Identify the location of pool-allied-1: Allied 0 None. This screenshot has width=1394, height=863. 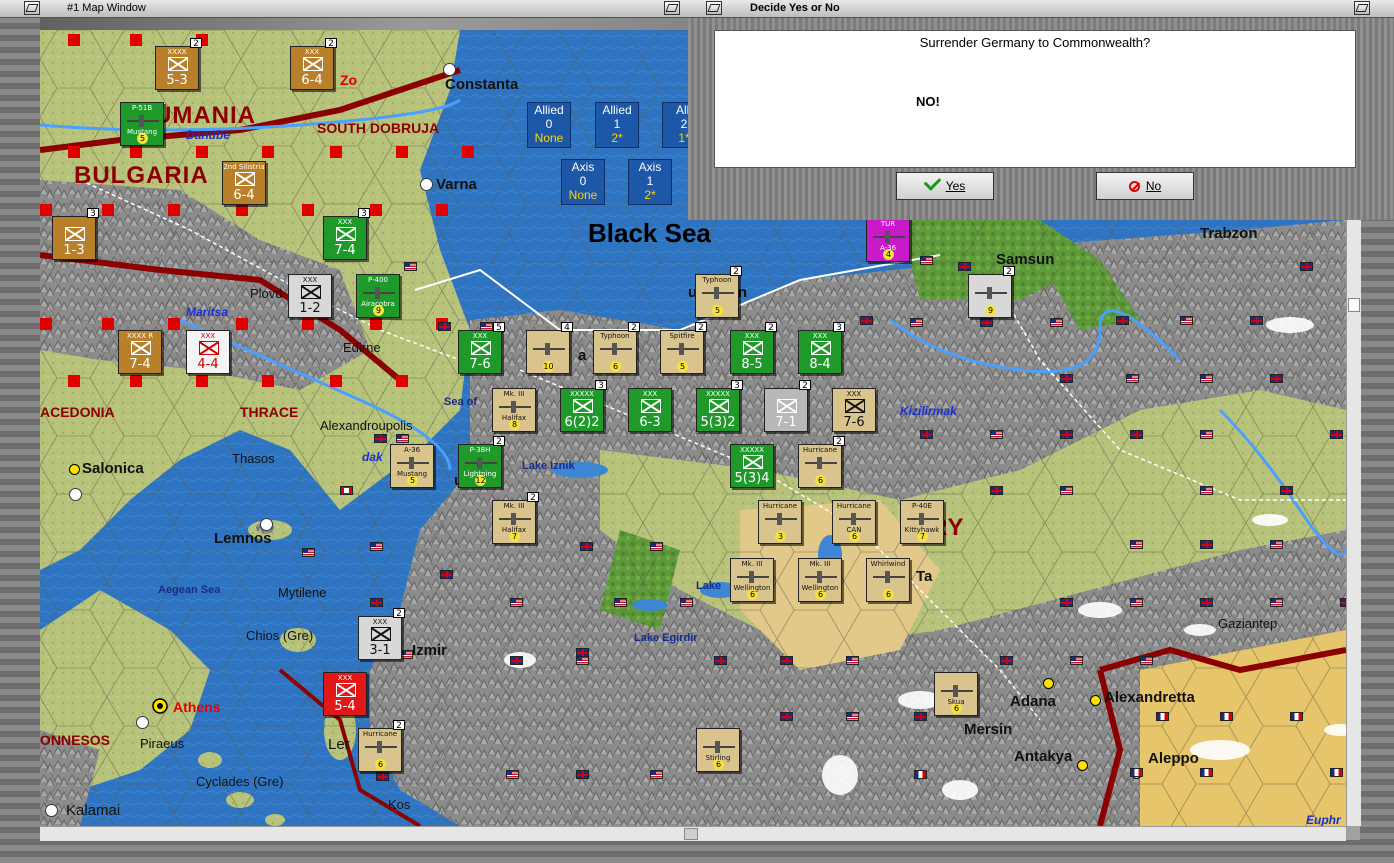
(549, 125).